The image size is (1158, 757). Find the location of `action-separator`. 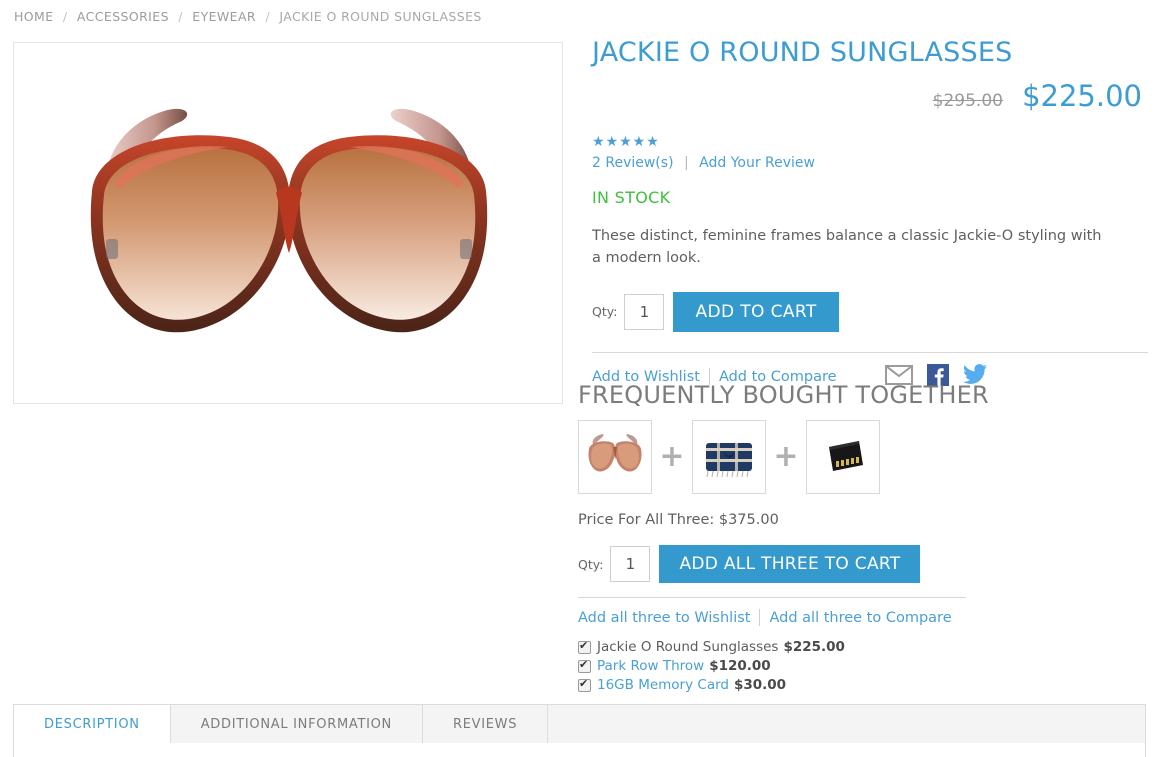

action-separator is located at coordinates (760, 617).